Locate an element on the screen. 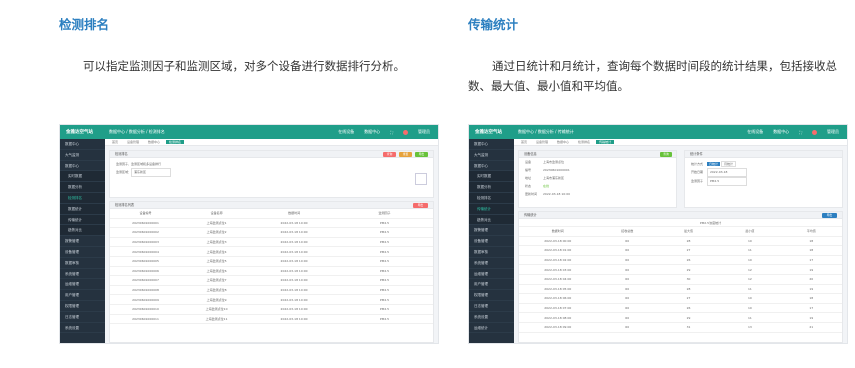 This screenshot has height=368, width=855. sidebar-item: 数据统计 is located at coordinates (82, 209).